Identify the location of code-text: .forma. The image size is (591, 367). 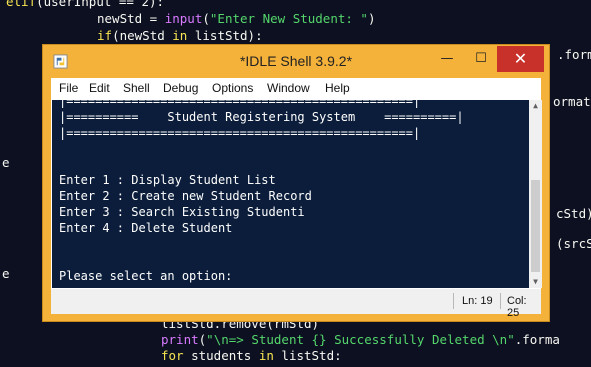
(537, 339).